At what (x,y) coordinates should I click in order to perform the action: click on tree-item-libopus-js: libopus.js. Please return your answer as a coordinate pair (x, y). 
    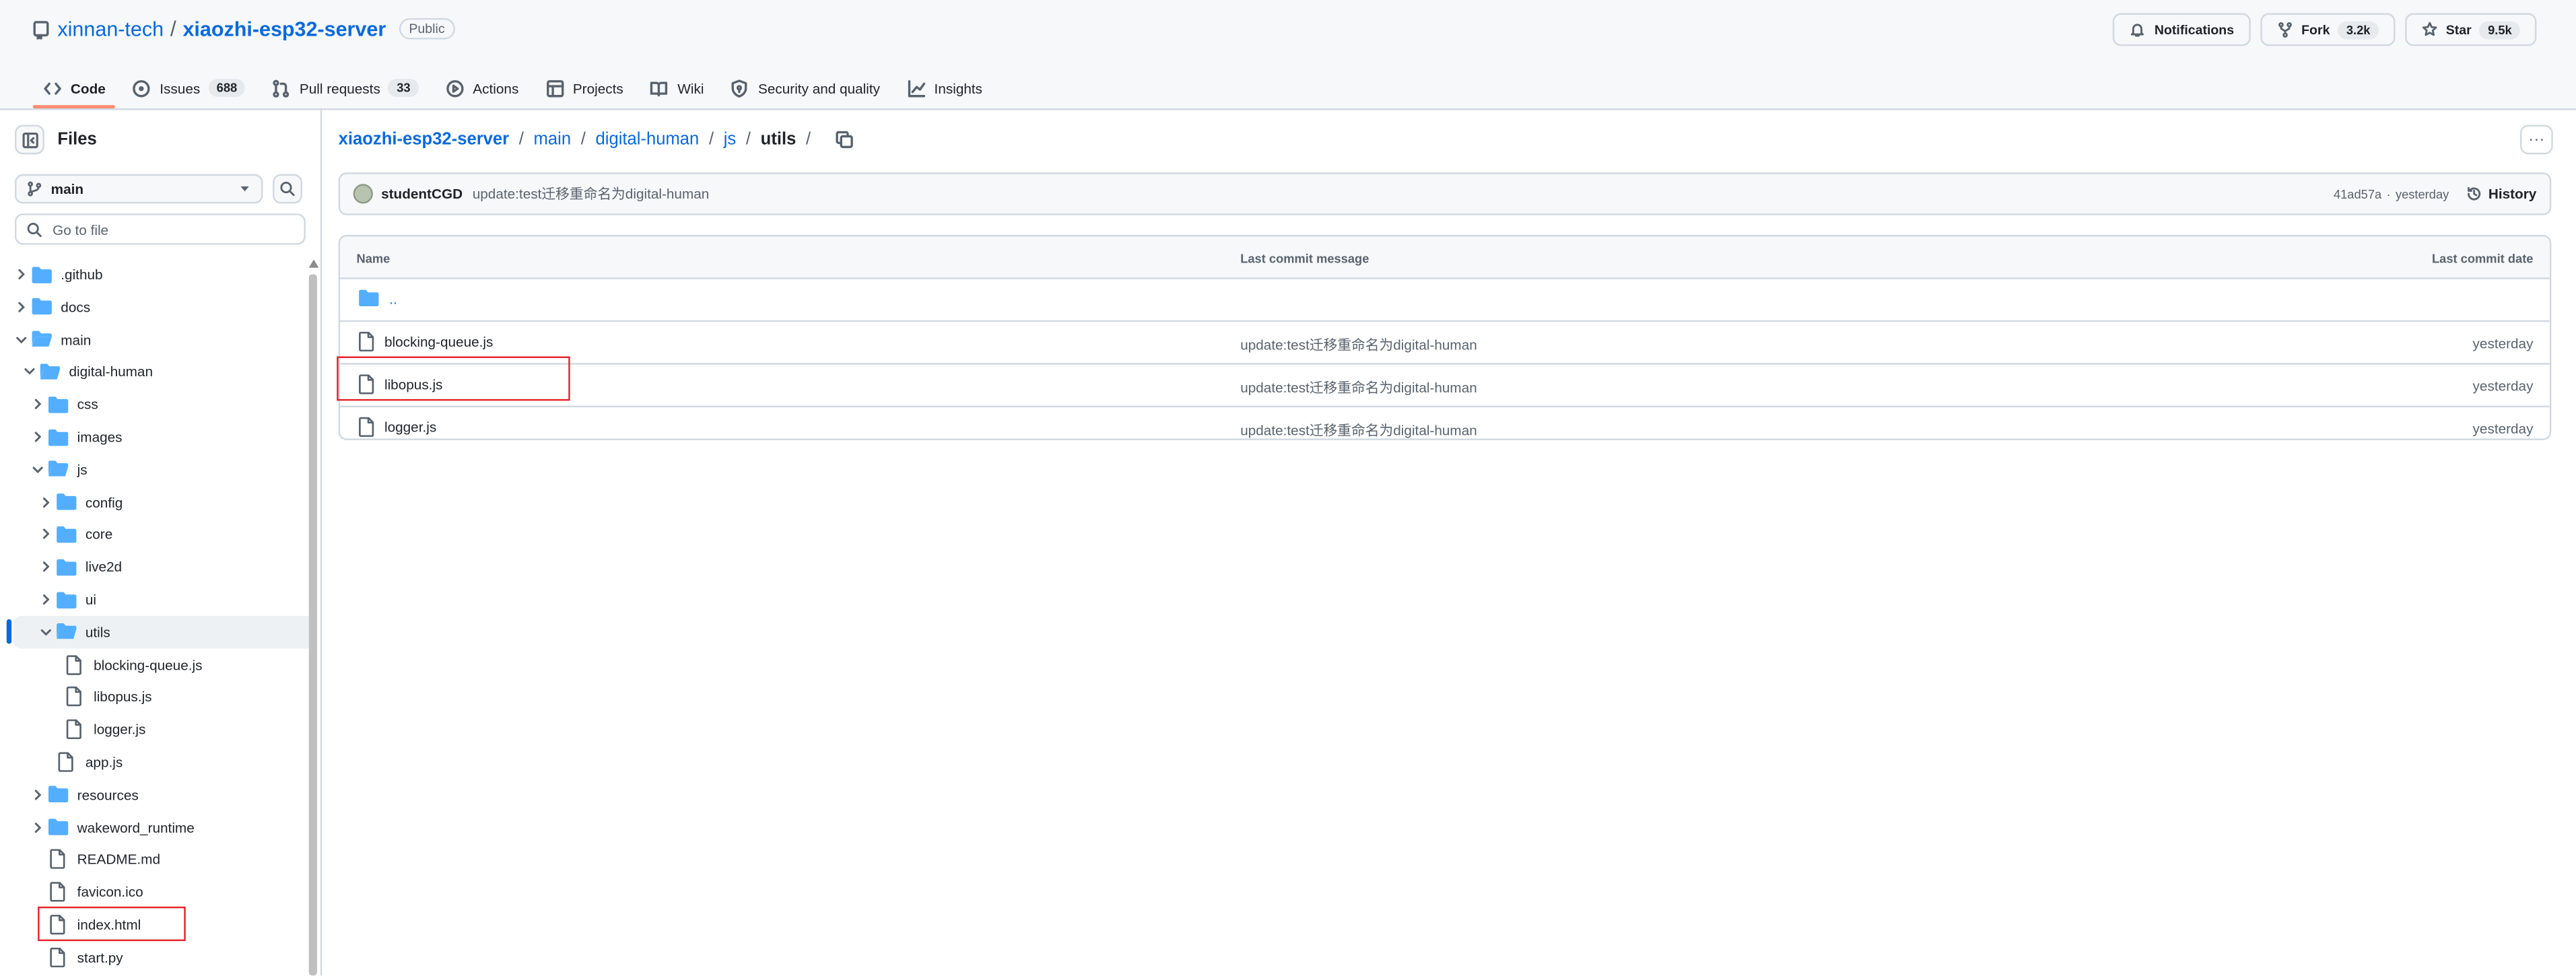
    Looking at the image, I should click on (168, 697).